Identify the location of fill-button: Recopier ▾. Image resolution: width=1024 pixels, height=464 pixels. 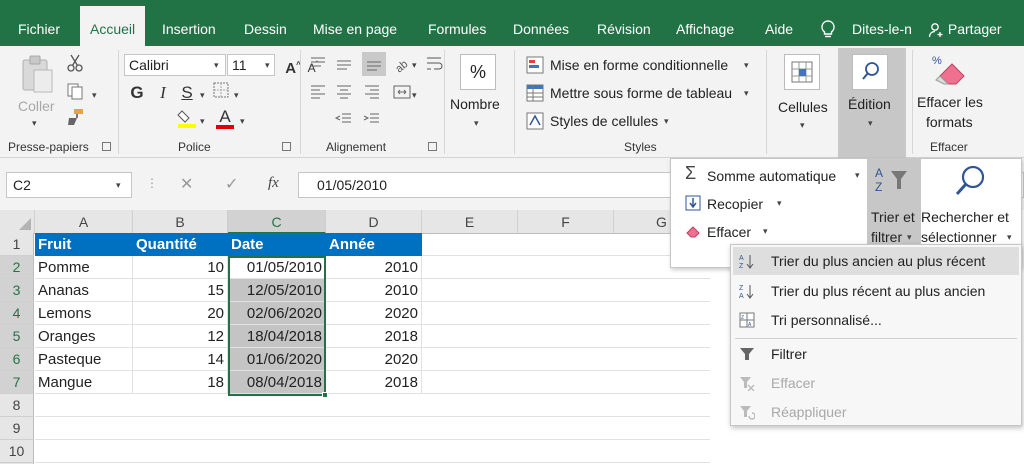
(739, 204).